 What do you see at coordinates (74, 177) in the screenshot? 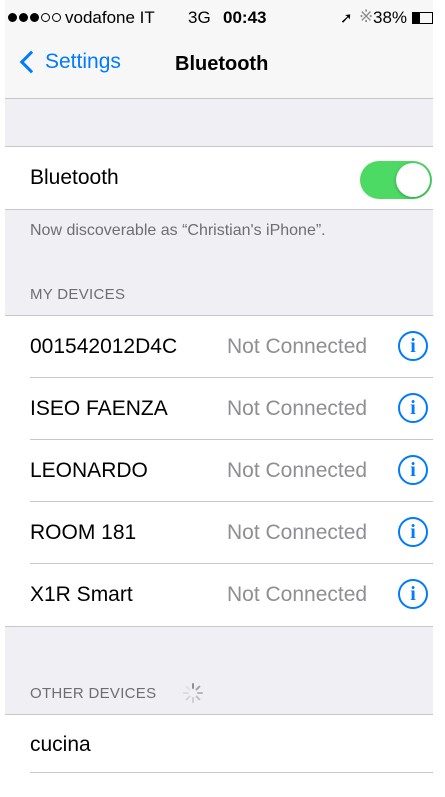
I see `bluetooth-toggle-label: Bluetooth` at bounding box center [74, 177].